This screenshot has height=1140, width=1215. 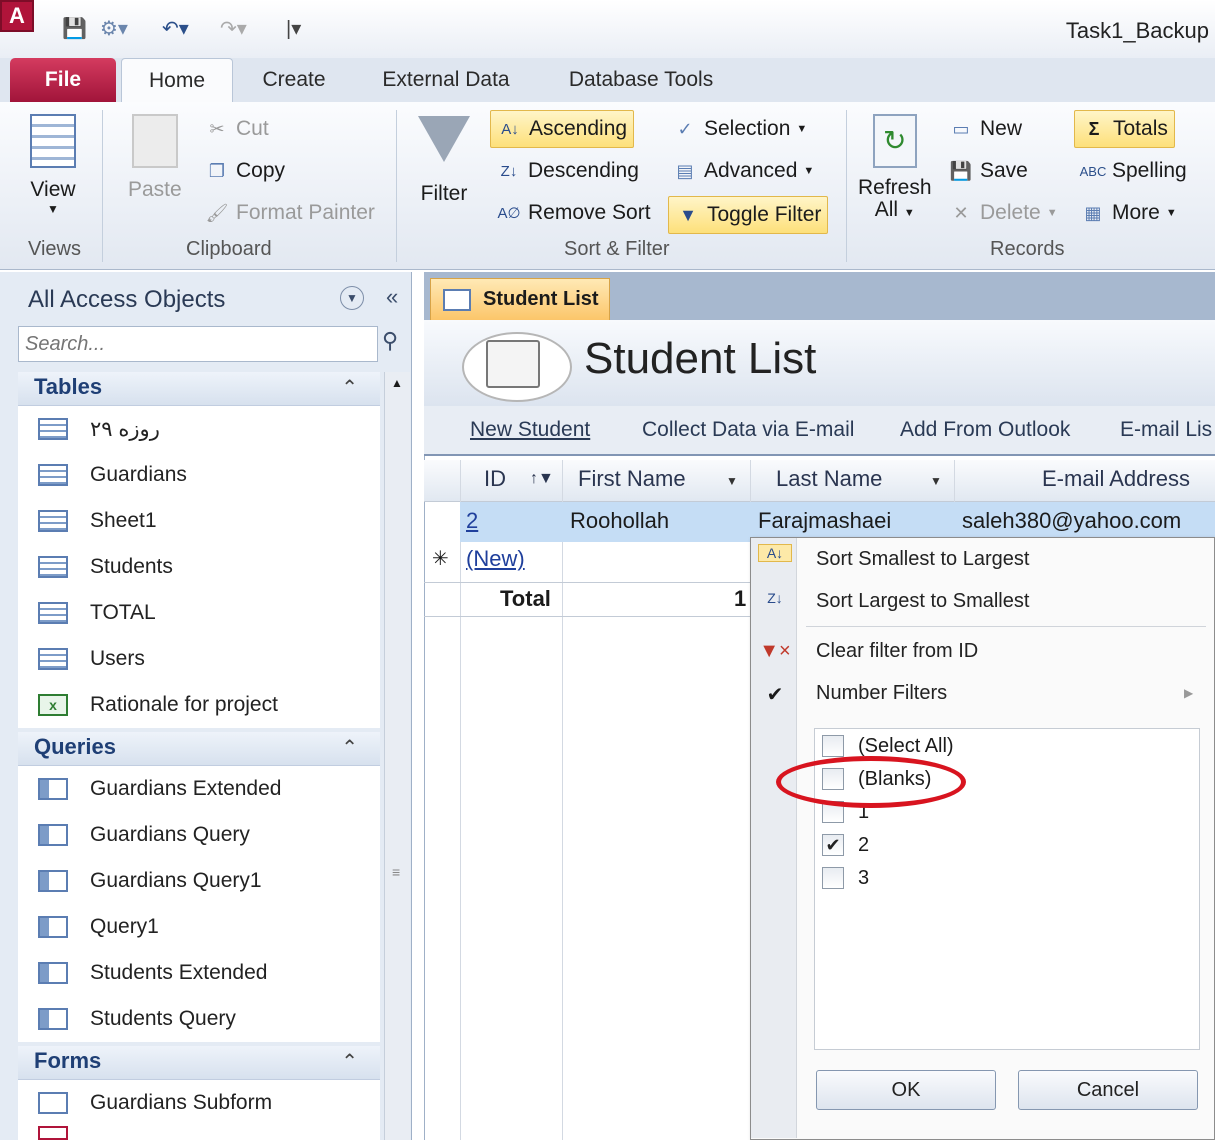 I want to click on nav-item-form, so click(x=199, y=1133).